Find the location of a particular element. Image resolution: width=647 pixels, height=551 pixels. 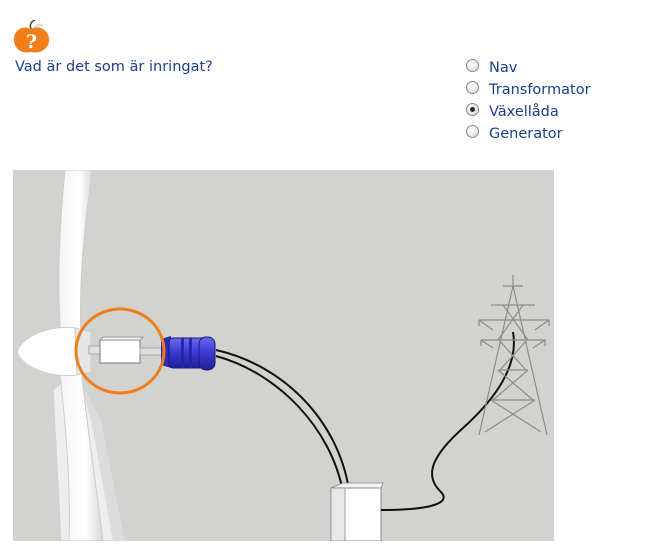

main-shaft is located at coordinates (95, 350).